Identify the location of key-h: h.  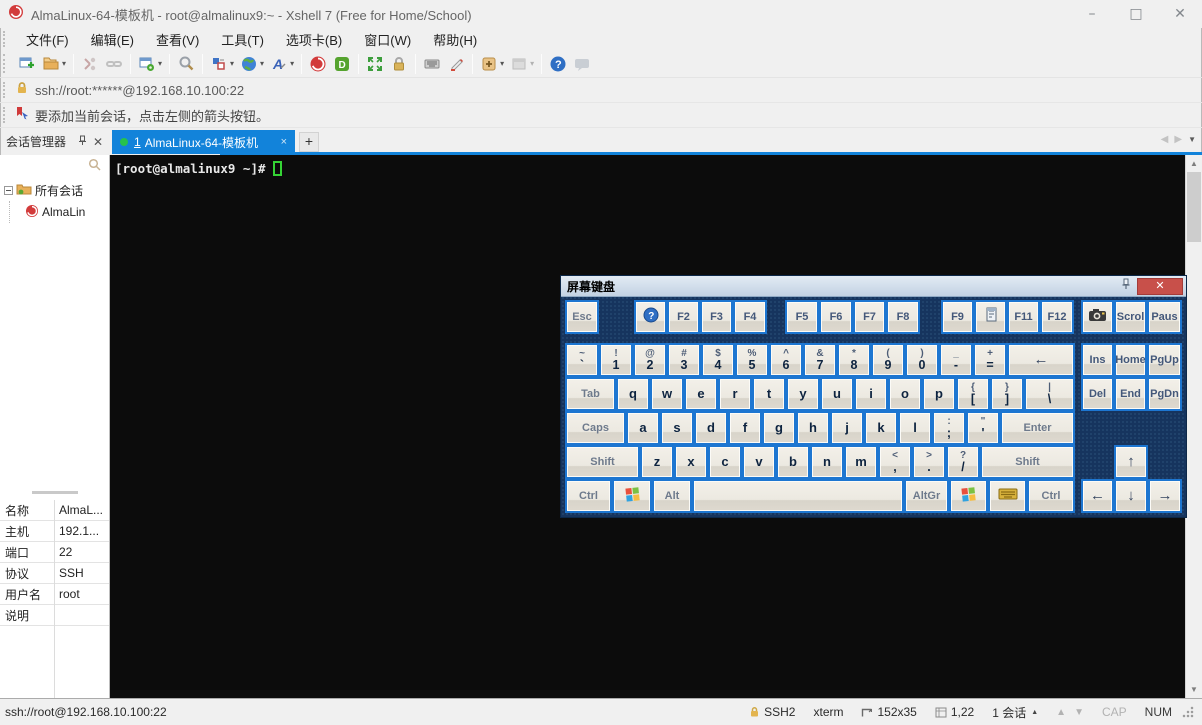
(813, 428).